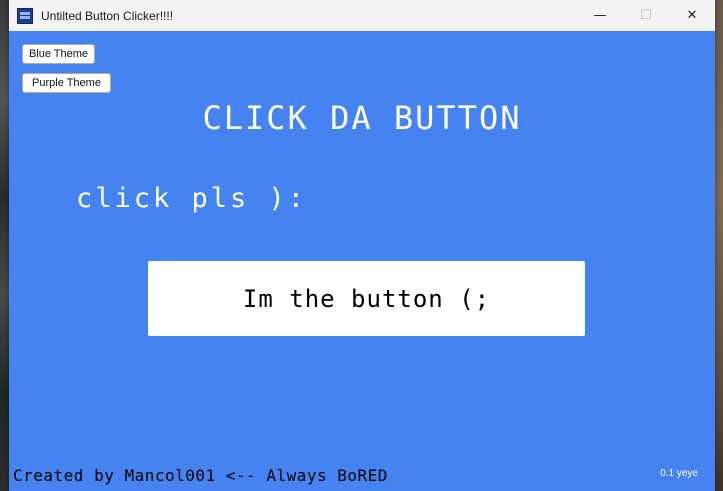 This screenshot has height=491, width=723. Describe the element at coordinates (719, 245) in the screenshot. I see `desktop-background-right` at that location.